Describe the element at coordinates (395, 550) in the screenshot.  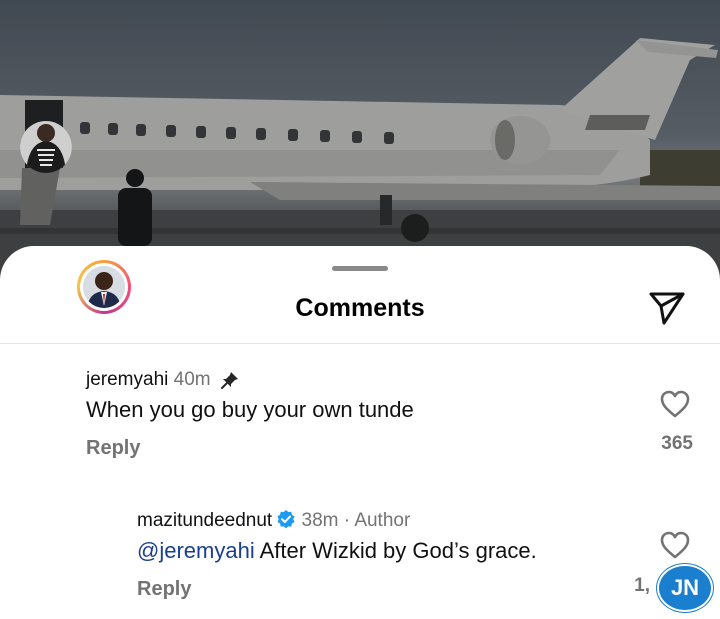
I see `comment-body: After Wizkid by God’s grace.` at that location.